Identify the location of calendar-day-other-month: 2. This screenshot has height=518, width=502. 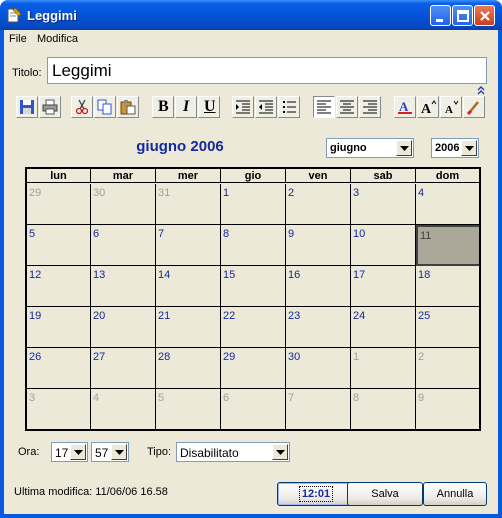
(447, 368).